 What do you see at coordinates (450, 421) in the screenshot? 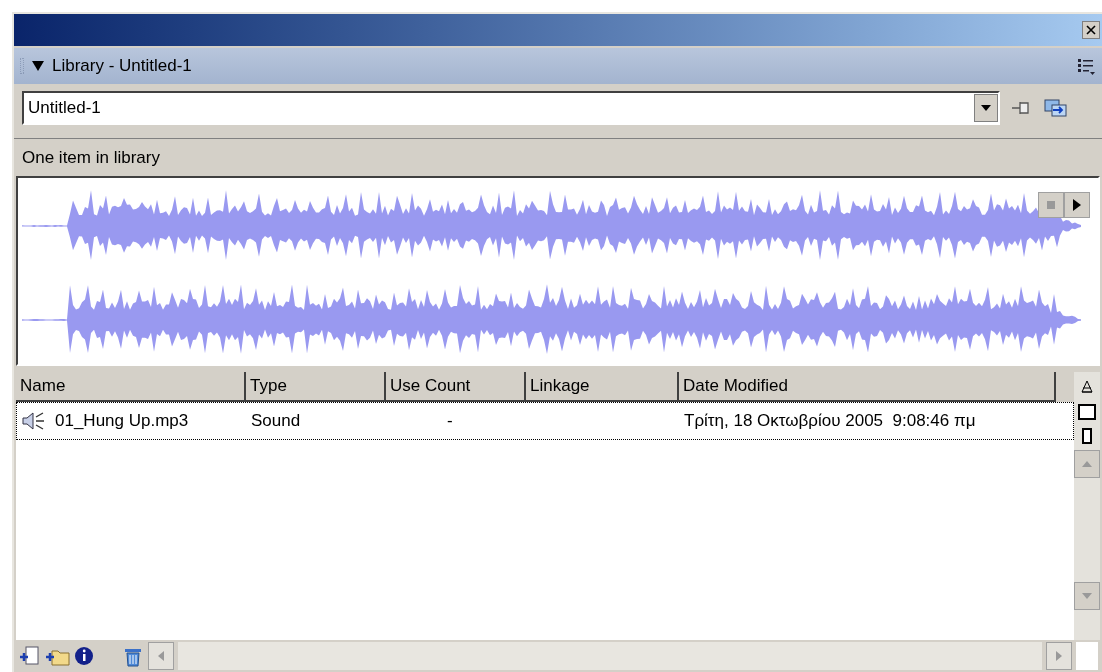
I see `table-cell-text: -` at bounding box center [450, 421].